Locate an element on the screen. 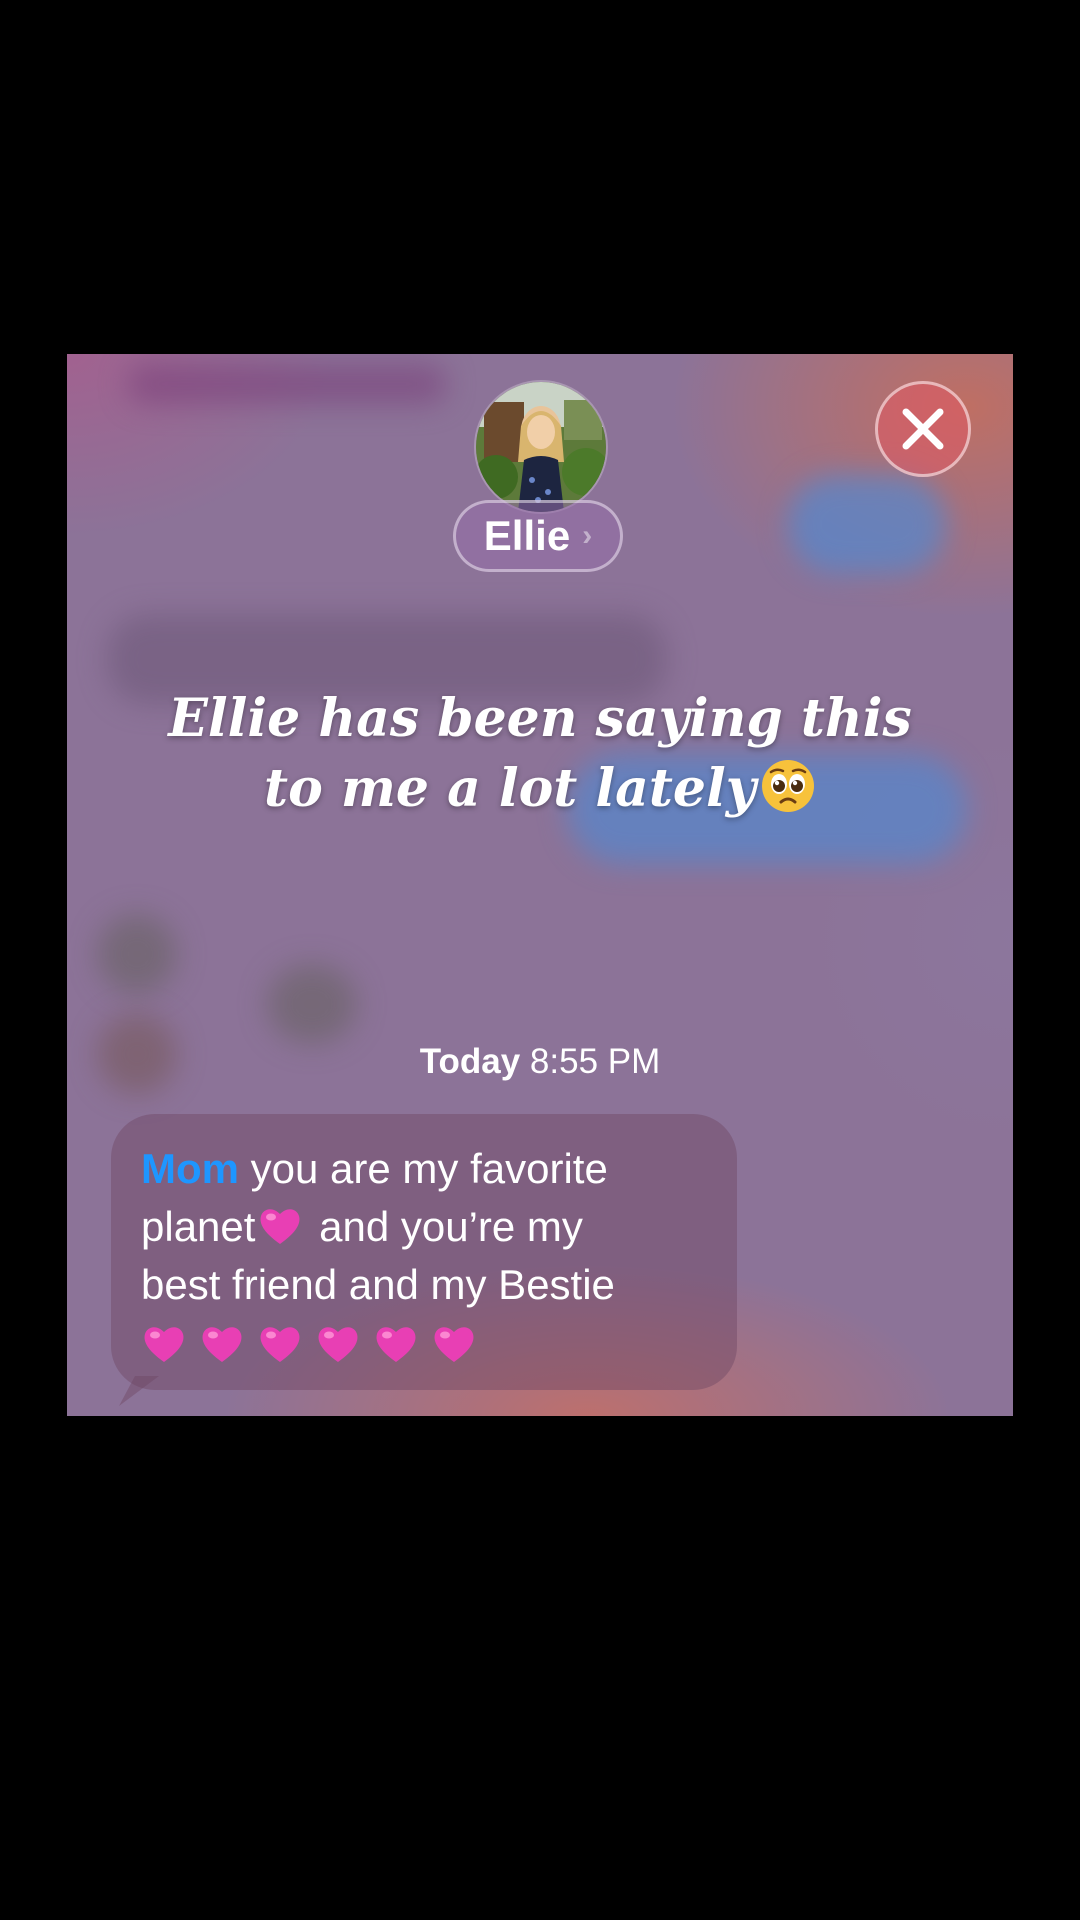  caption-line-1: Ellie has been saying this is located at coordinates (540, 718).